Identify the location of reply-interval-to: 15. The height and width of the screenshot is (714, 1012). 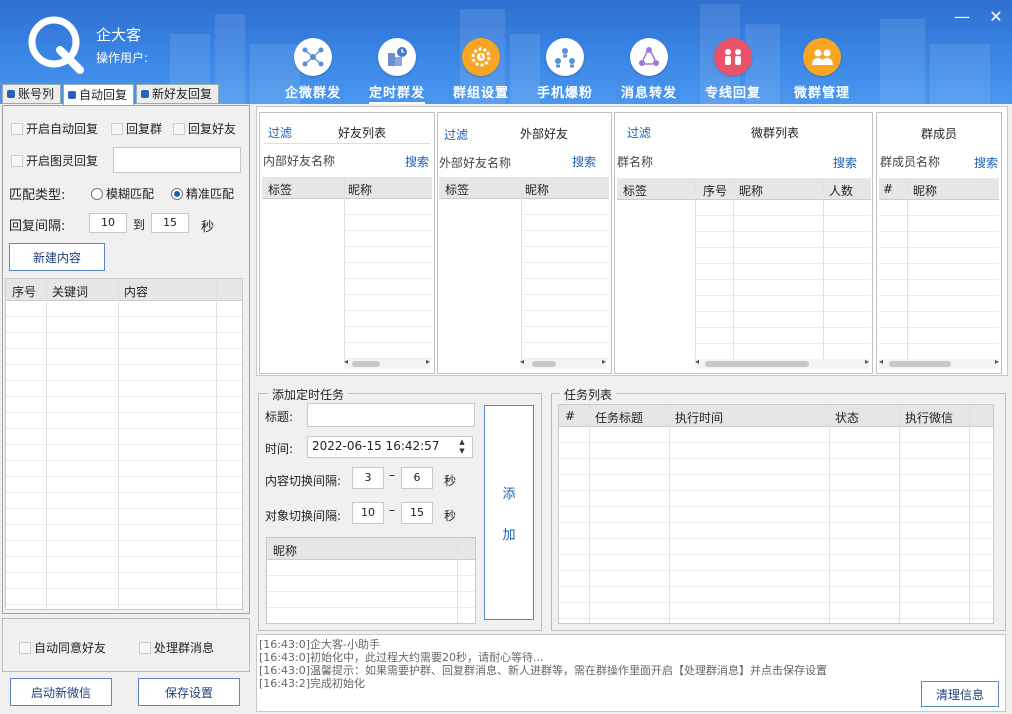
(170, 223).